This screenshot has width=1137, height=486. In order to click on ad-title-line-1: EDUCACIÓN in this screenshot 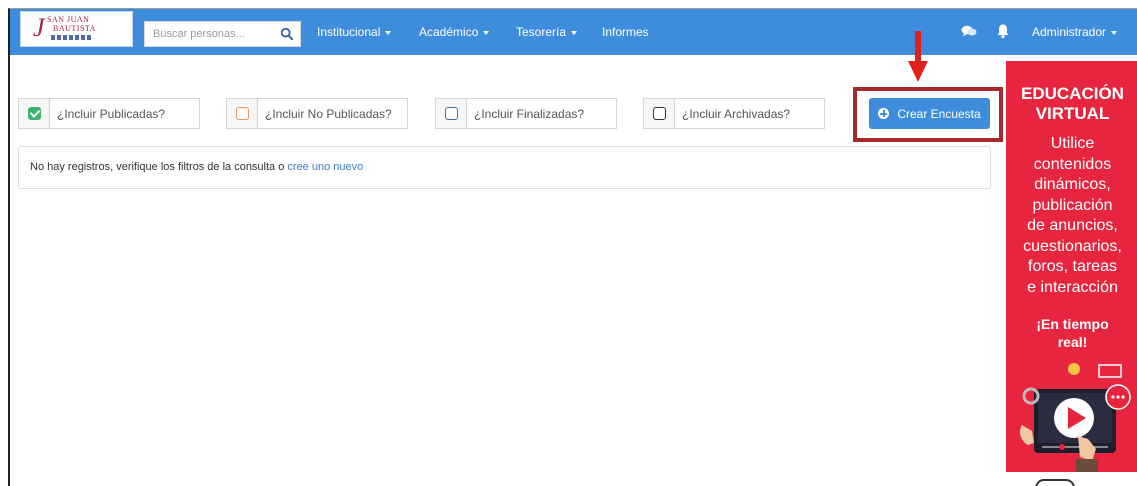, I will do `click(1072, 93)`.